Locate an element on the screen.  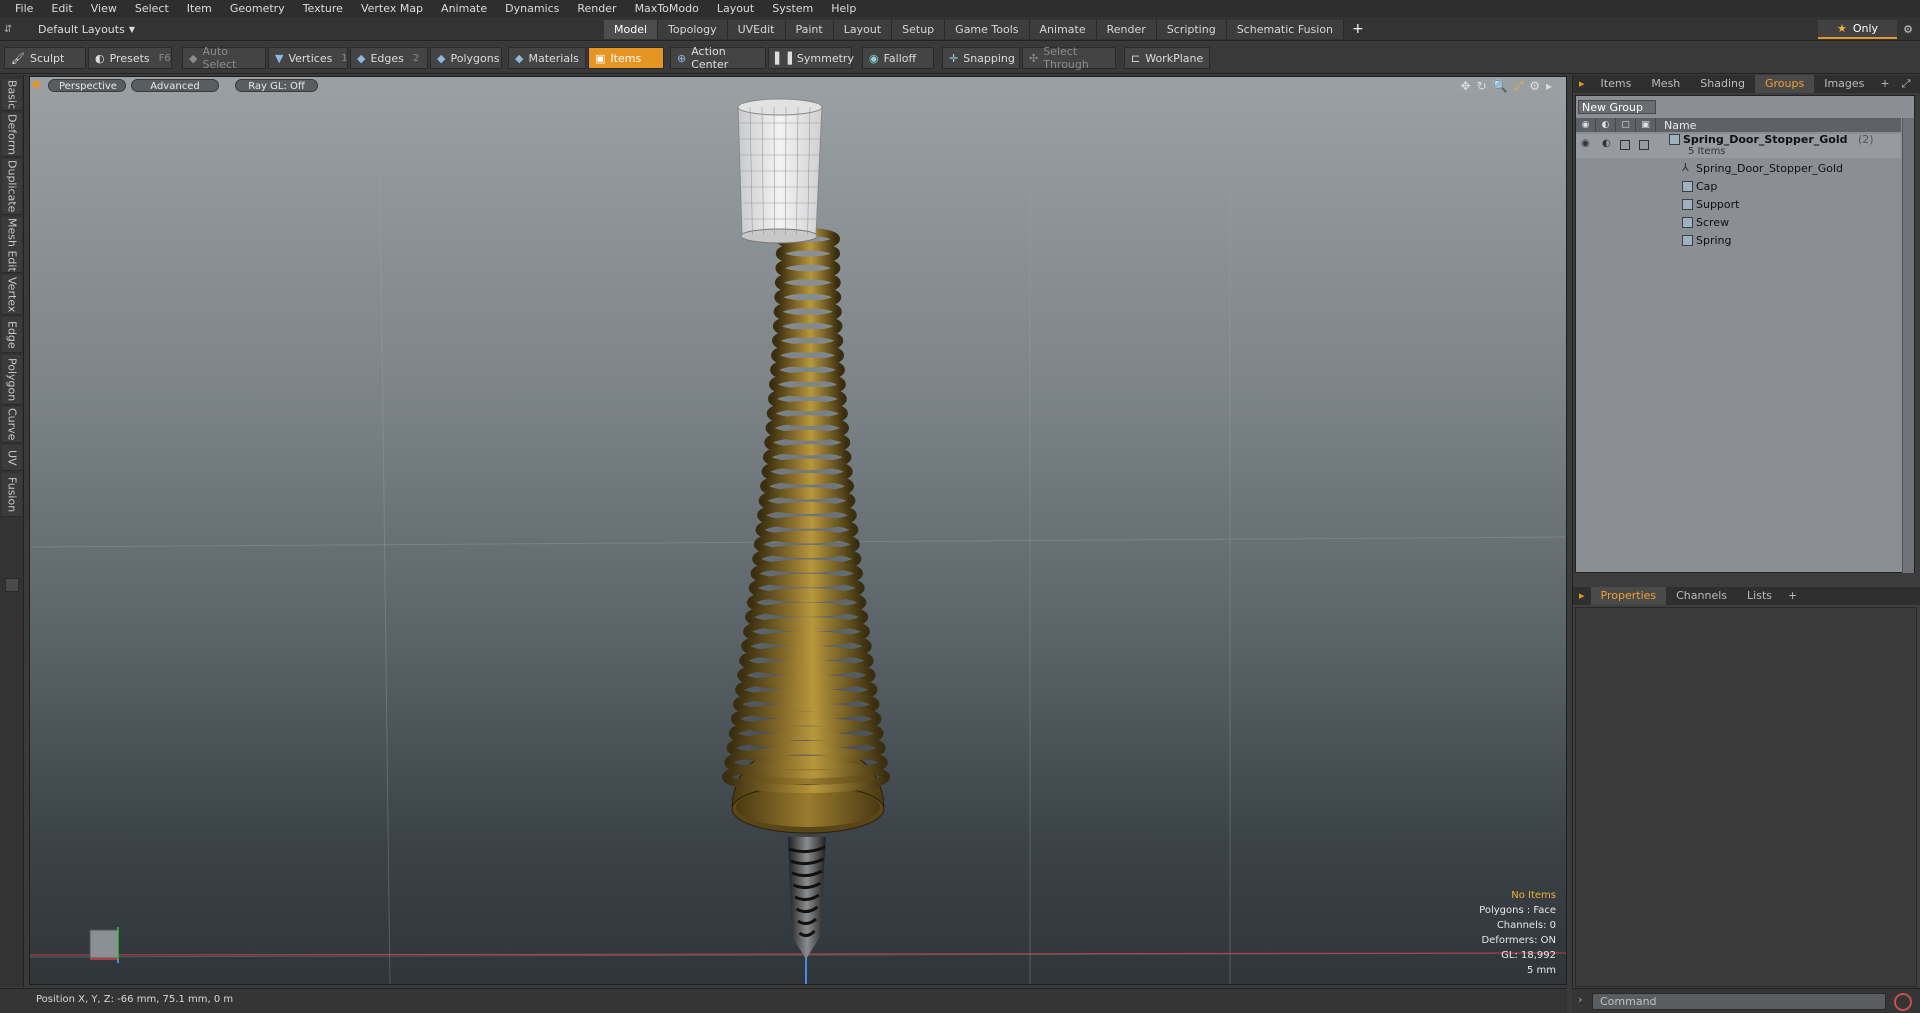
workplane-button: ⊏ WorkPlane is located at coordinates (1167, 58).